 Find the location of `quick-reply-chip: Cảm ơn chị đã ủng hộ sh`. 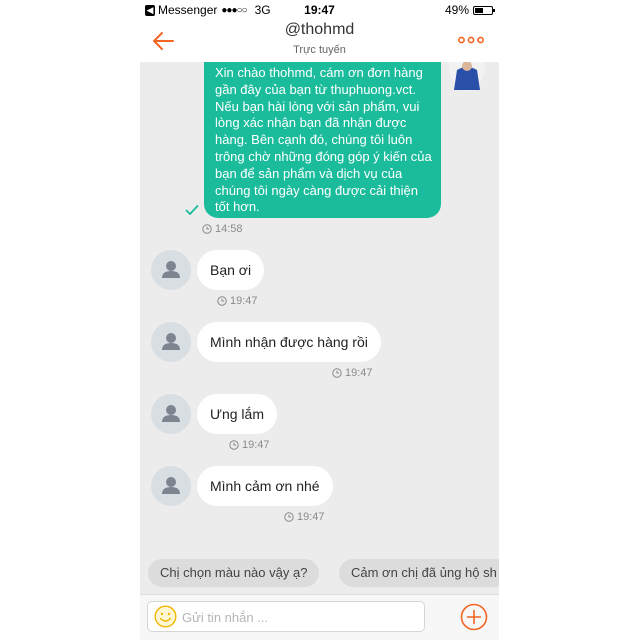

quick-reply-chip: Cảm ơn chị đã ủng hộ sh is located at coordinates (419, 573).